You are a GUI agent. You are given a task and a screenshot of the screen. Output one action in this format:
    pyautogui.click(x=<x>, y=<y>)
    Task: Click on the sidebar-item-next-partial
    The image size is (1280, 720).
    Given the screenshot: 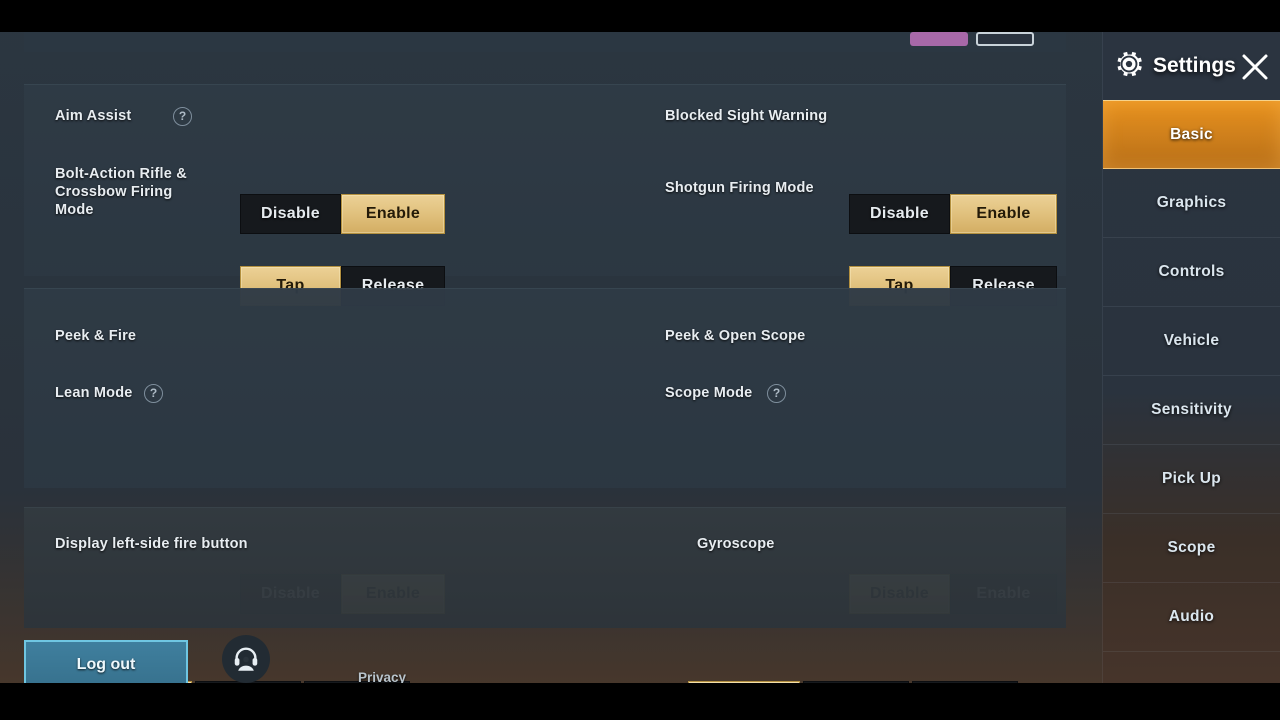 What is the action you would take?
    pyautogui.click(x=1191, y=663)
    